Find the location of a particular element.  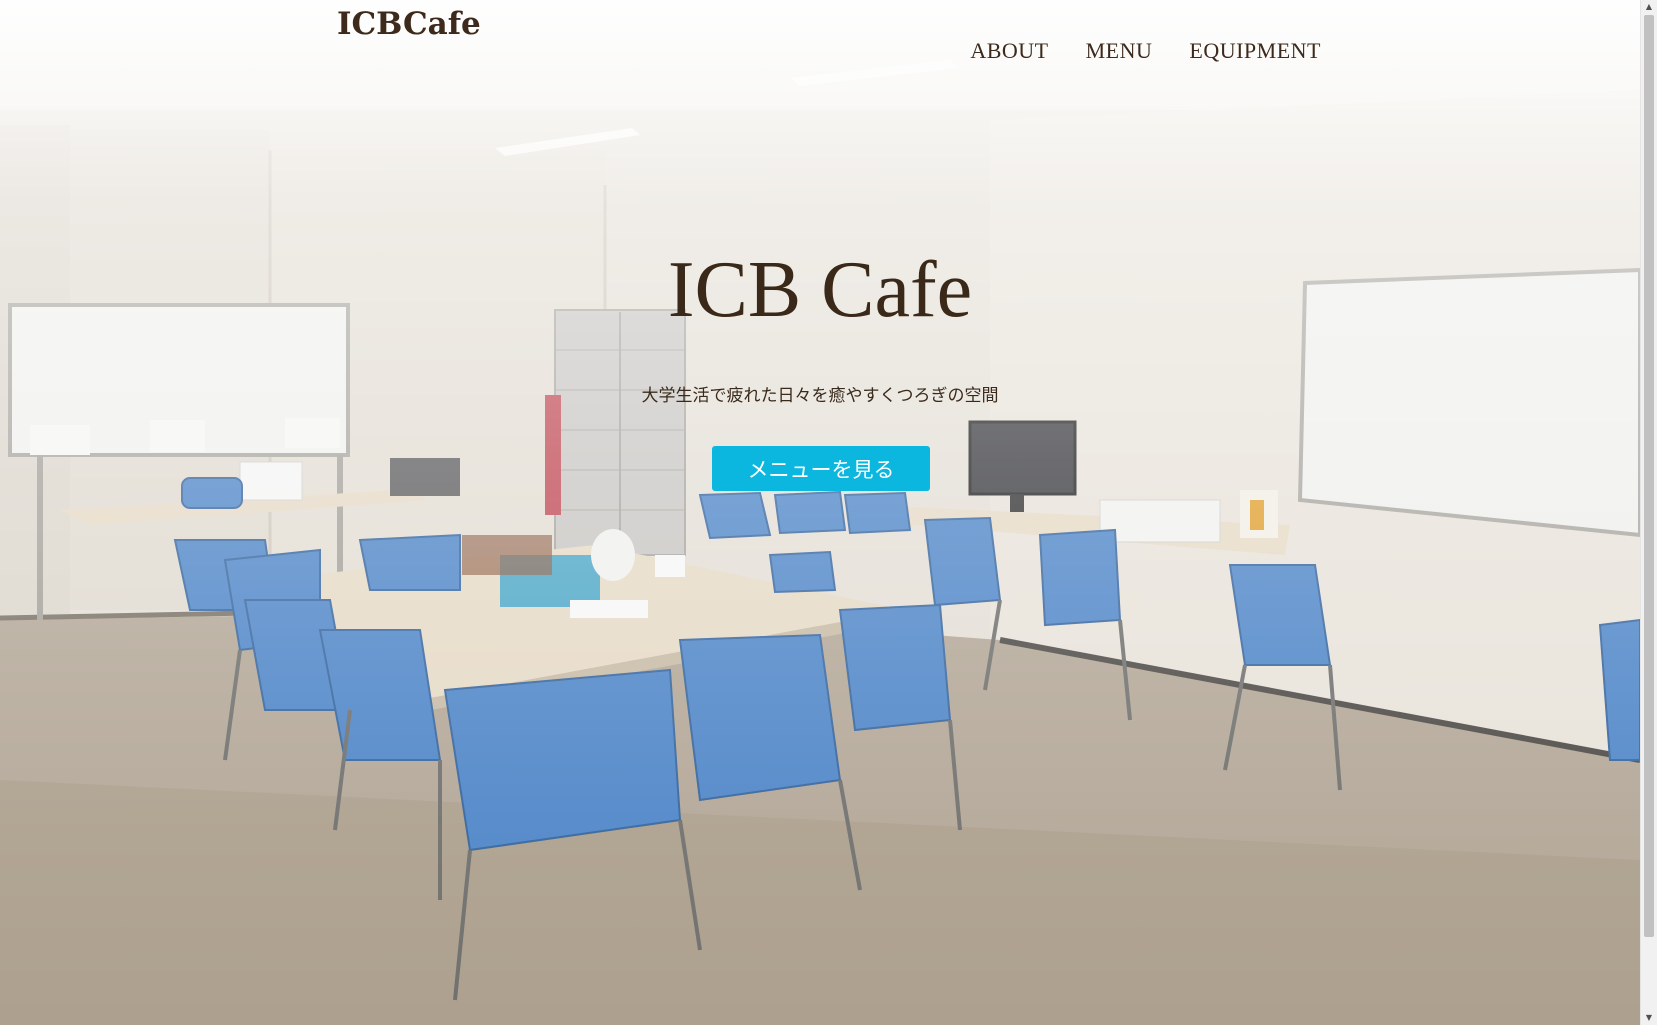

hero-subtitle: 大学生活で疲れた日々を癒やすくつろぎの空間 is located at coordinates (820, 396).